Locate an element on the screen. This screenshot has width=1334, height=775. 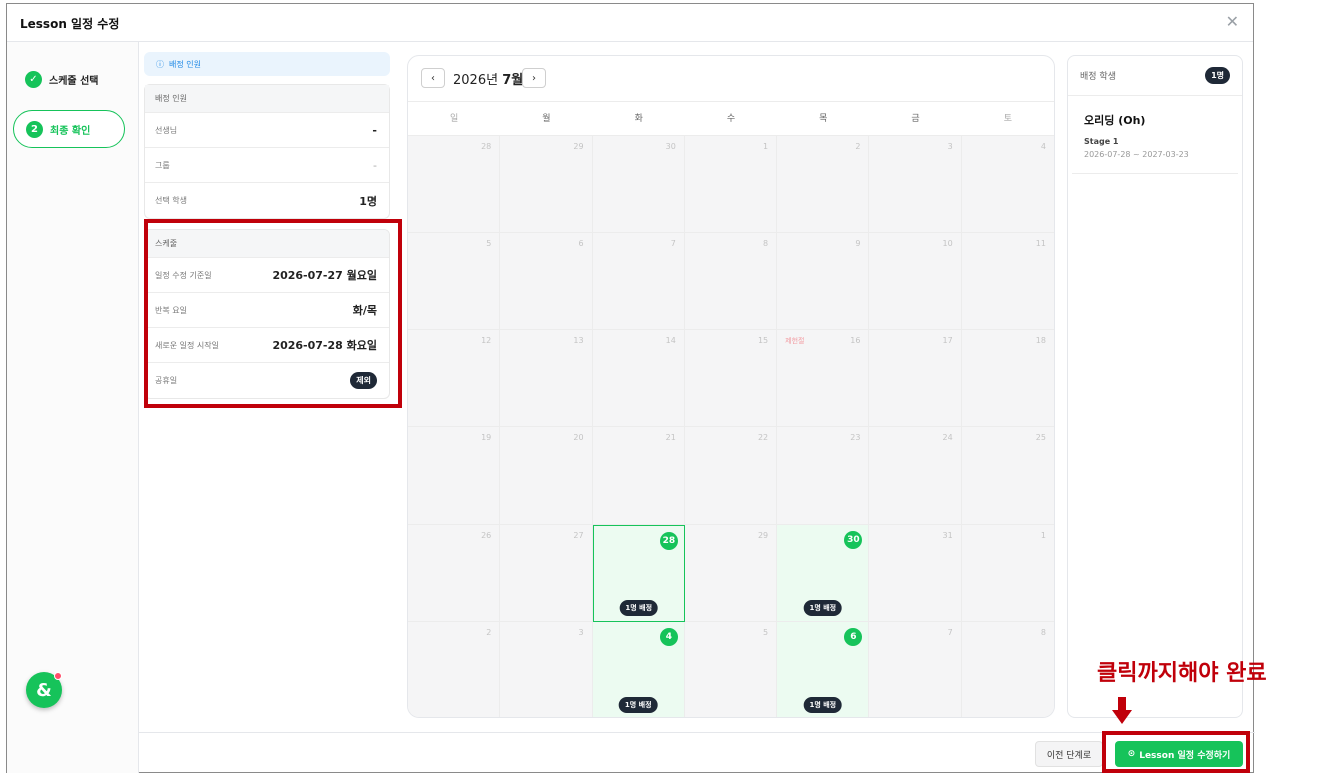
student-panel-header: 배정 학생 1명 is located at coordinates (1155, 76).